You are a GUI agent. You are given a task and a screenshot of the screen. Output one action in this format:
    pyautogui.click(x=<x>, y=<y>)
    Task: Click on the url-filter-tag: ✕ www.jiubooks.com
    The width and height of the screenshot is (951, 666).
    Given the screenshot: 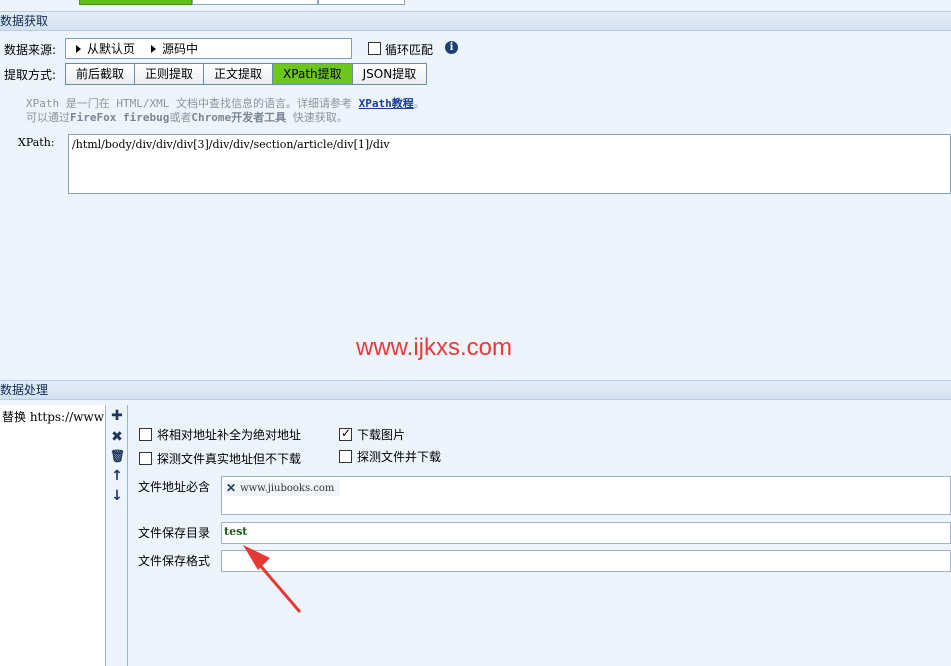 What is the action you would take?
    pyautogui.click(x=282, y=488)
    